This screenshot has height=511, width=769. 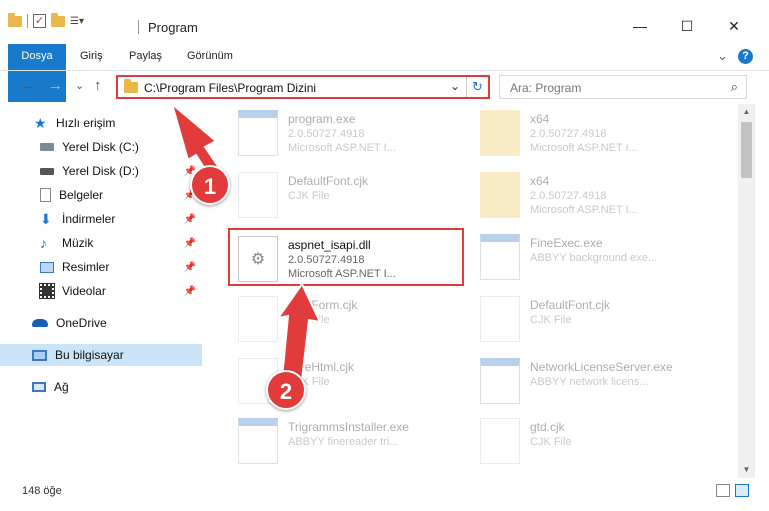 I want to click on sidebar-item-onedrive: OneDrive, so click(x=101, y=323).